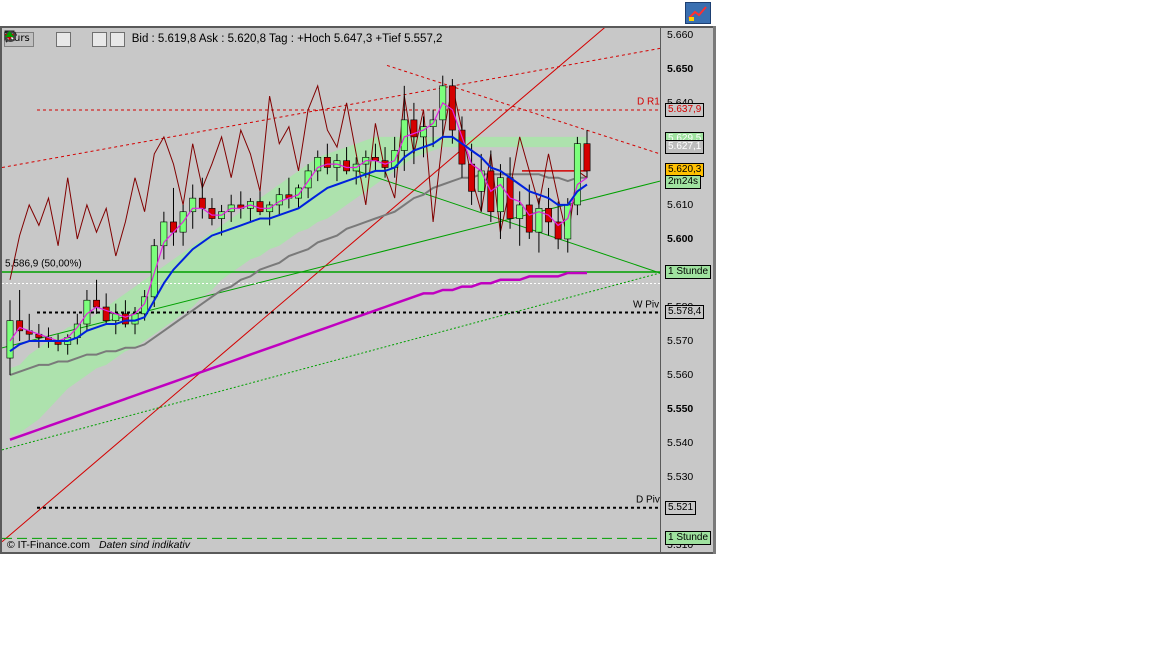  I want to click on price-tag: 5.521, so click(681, 507).